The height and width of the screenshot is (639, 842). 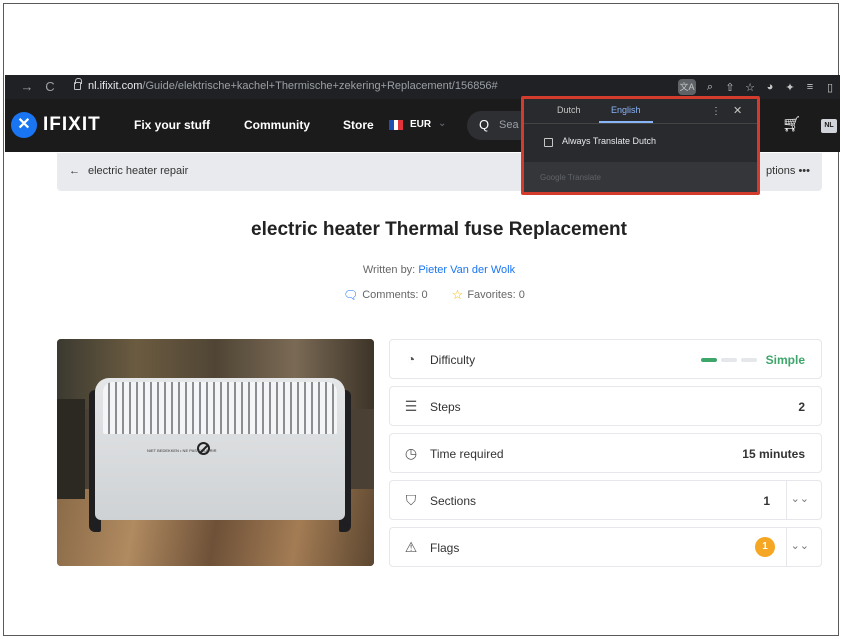 What do you see at coordinates (484, 124) in the screenshot?
I see `search-icon: Q` at bounding box center [484, 124].